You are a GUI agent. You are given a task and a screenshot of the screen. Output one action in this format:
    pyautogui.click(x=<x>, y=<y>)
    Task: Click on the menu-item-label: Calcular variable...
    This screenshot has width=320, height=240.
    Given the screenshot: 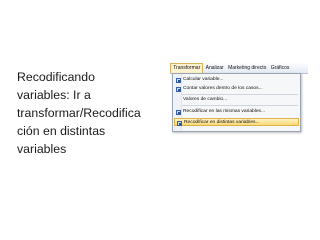 What is the action you would take?
    pyautogui.click(x=203, y=79)
    